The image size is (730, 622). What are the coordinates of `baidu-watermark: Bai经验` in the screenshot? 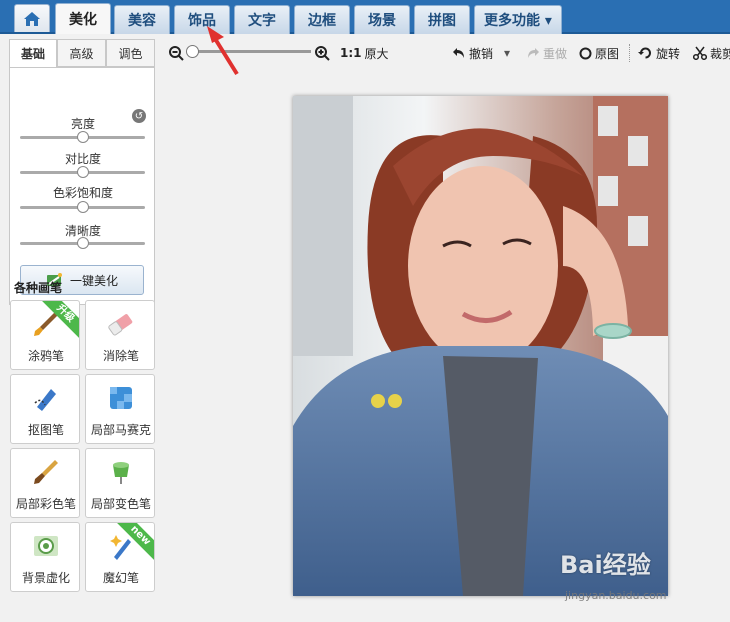 It's located at (605, 565).